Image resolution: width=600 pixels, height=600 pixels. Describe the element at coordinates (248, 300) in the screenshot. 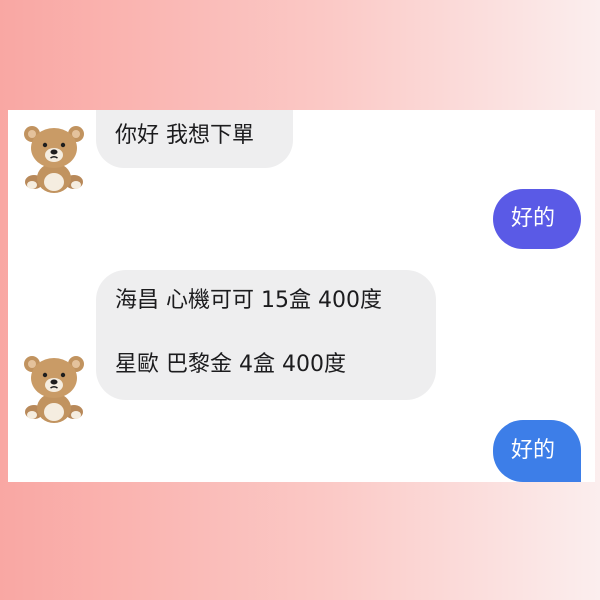

I see `message-line: 海昌 心機可可 15盒 400度` at that location.